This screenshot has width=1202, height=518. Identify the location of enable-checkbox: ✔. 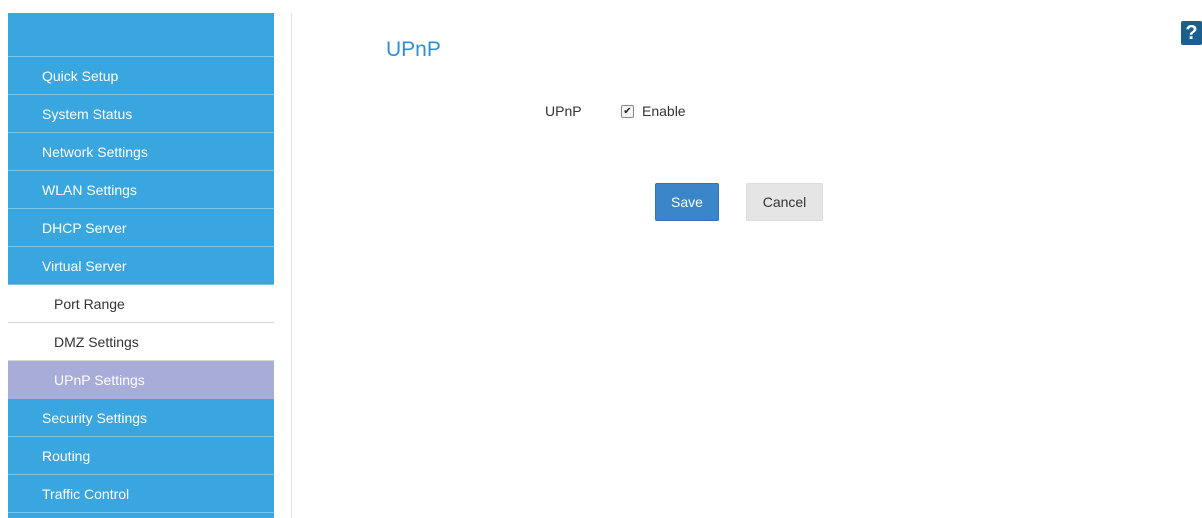
(627, 111).